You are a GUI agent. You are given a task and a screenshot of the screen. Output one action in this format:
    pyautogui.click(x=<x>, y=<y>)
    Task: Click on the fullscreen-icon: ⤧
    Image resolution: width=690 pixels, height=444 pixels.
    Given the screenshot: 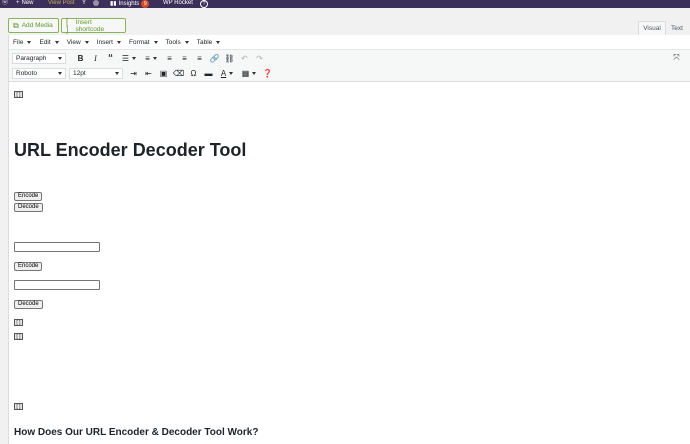 What is the action you would take?
    pyautogui.click(x=676, y=58)
    